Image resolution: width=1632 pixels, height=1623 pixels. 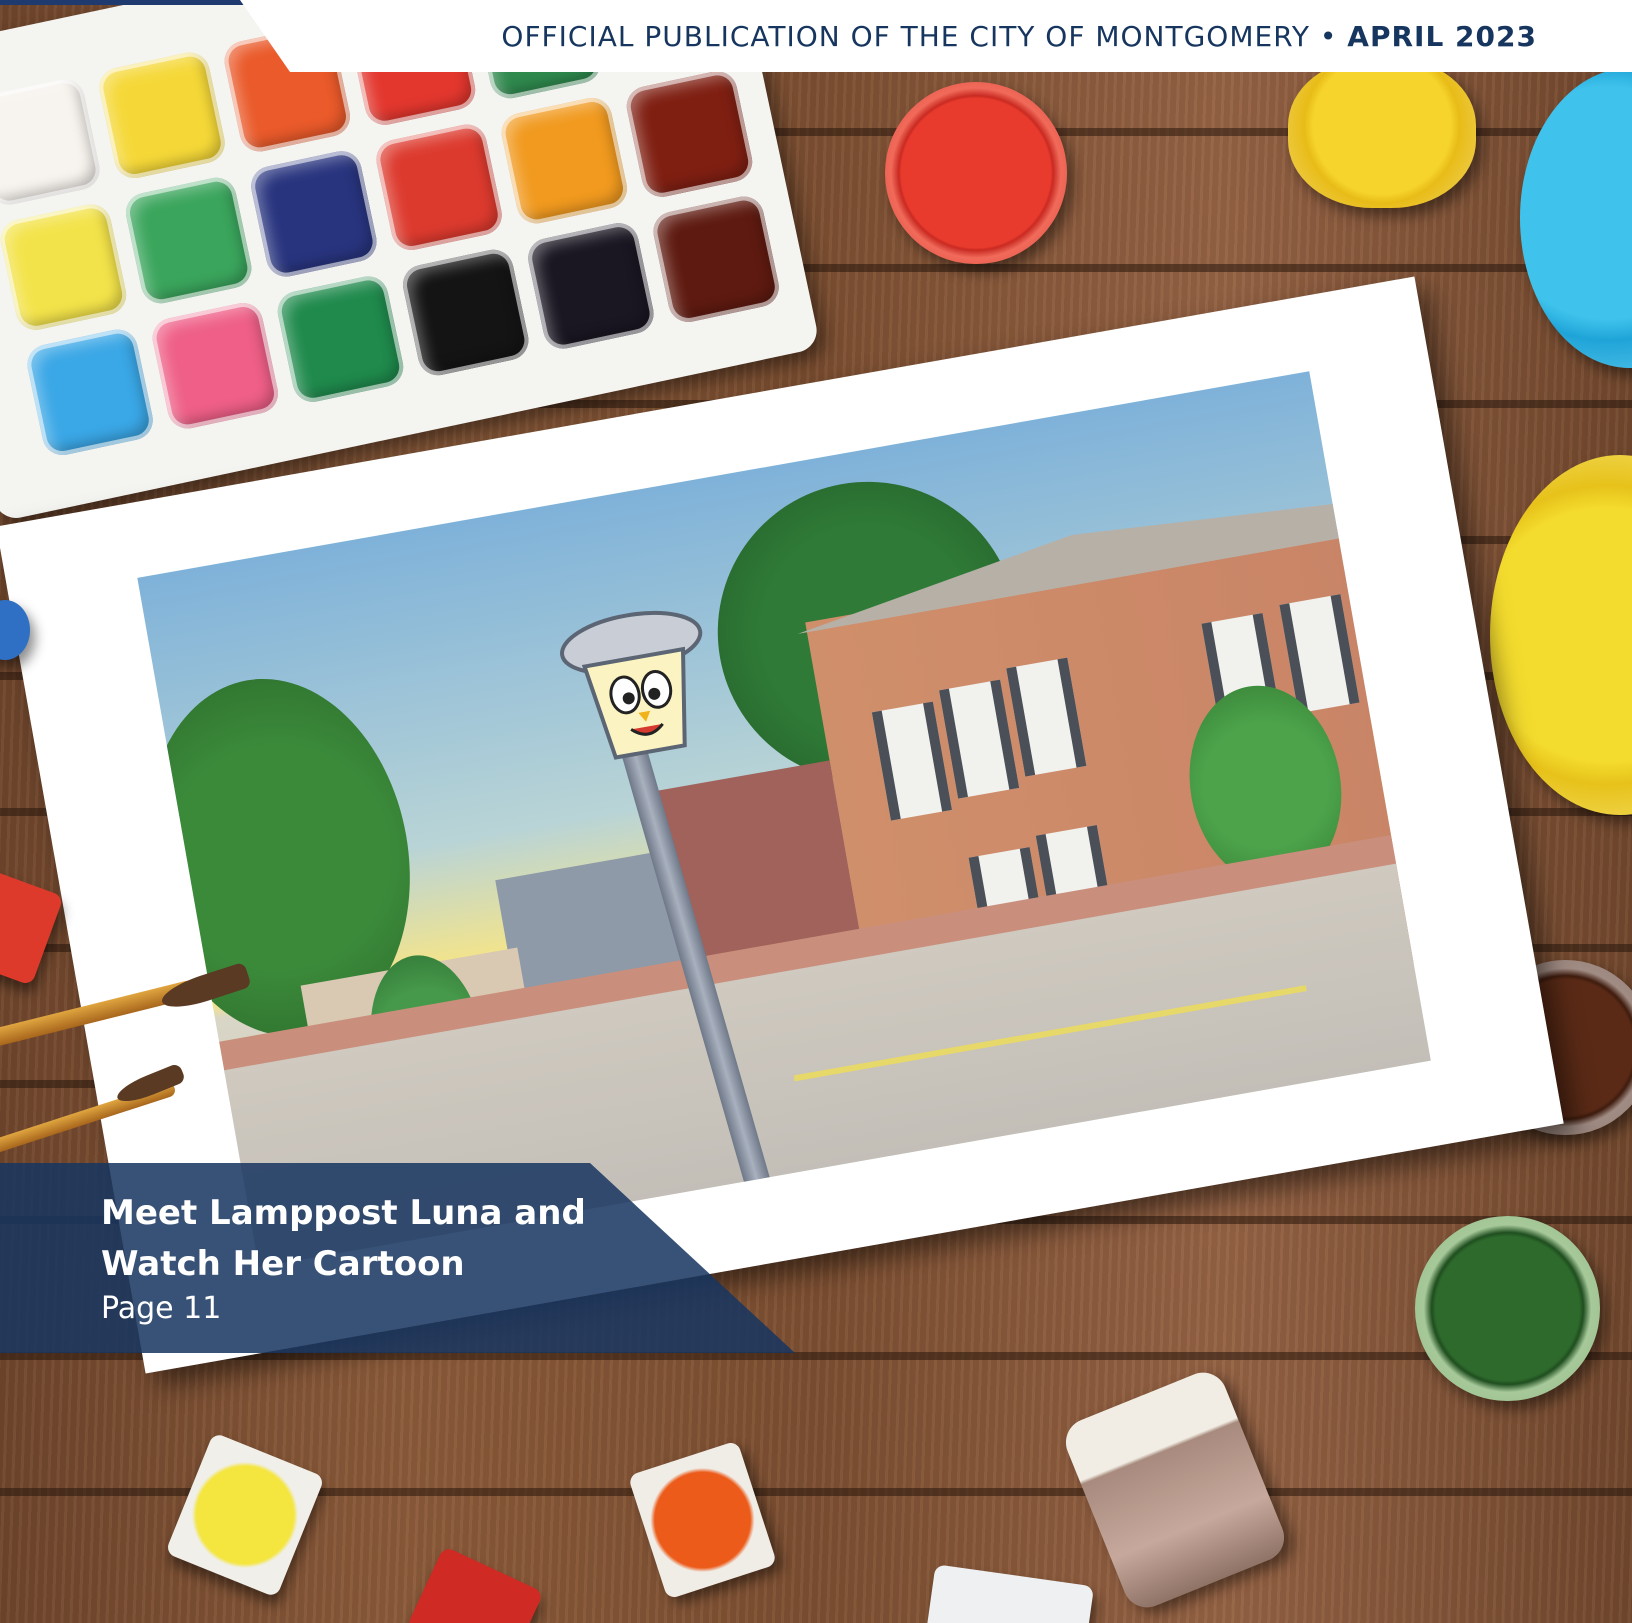 What do you see at coordinates (161, 1308) in the screenshot?
I see `feature-page-reference: Page 11` at bounding box center [161, 1308].